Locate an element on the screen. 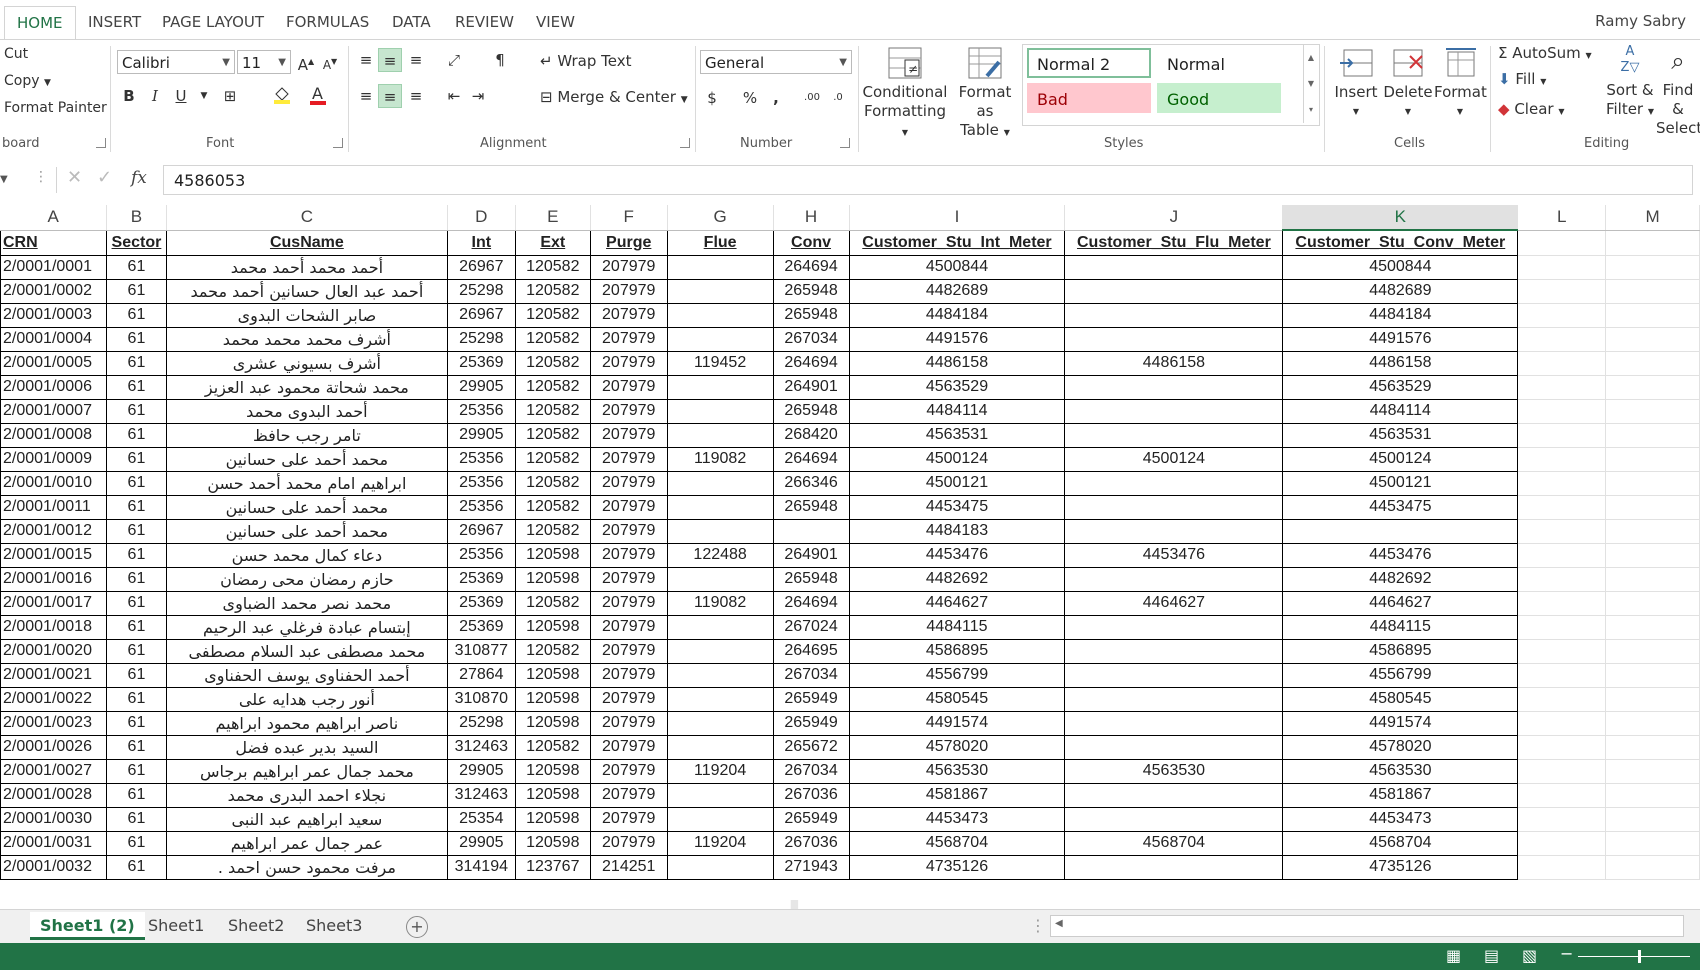 This screenshot has height=970, width=1700. cell: أشرف بسيوني عشرى is located at coordinates (306, 363).